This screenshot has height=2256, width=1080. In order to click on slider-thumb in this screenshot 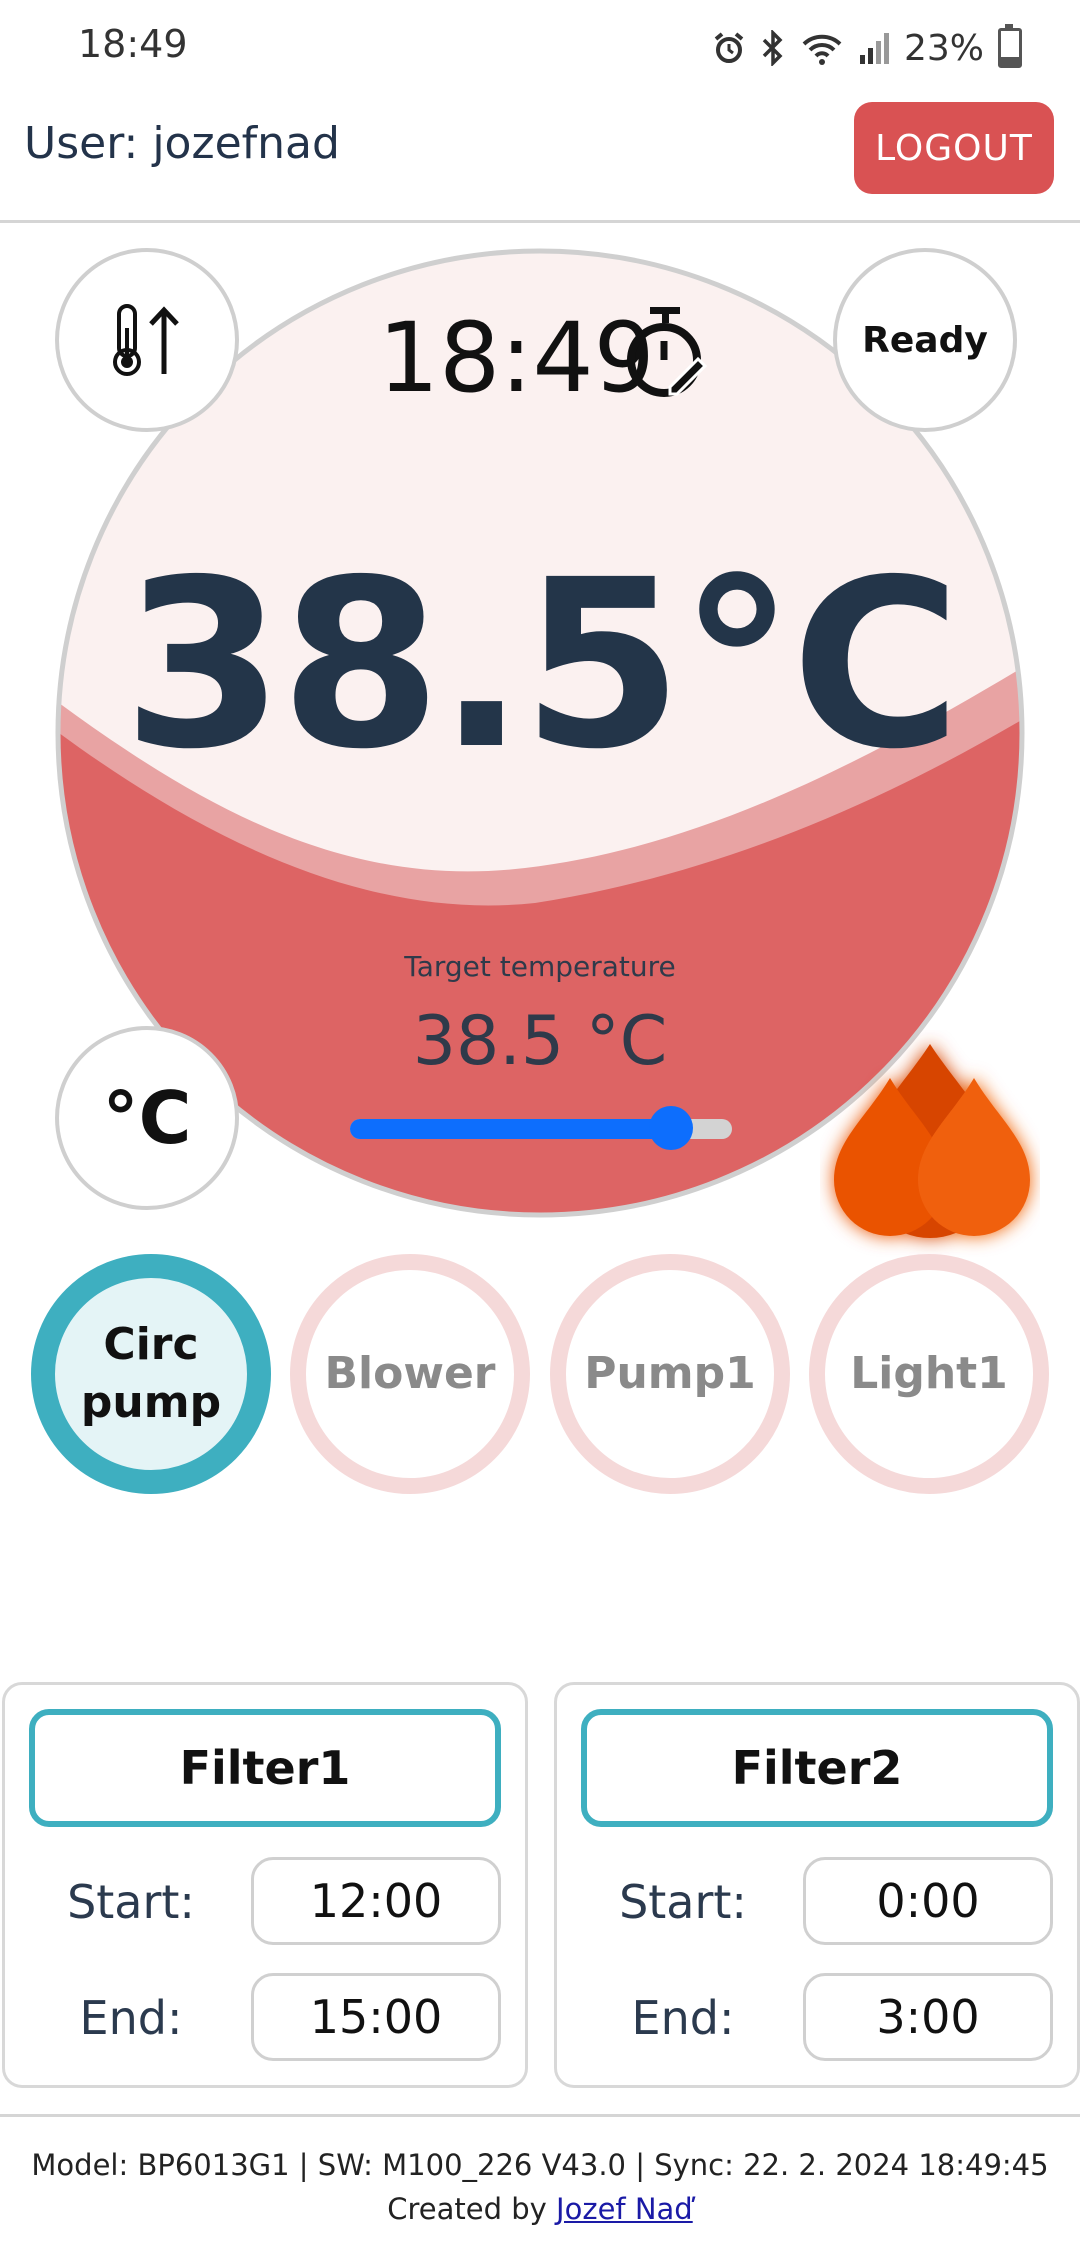, I will do `click(670, 1128)`.